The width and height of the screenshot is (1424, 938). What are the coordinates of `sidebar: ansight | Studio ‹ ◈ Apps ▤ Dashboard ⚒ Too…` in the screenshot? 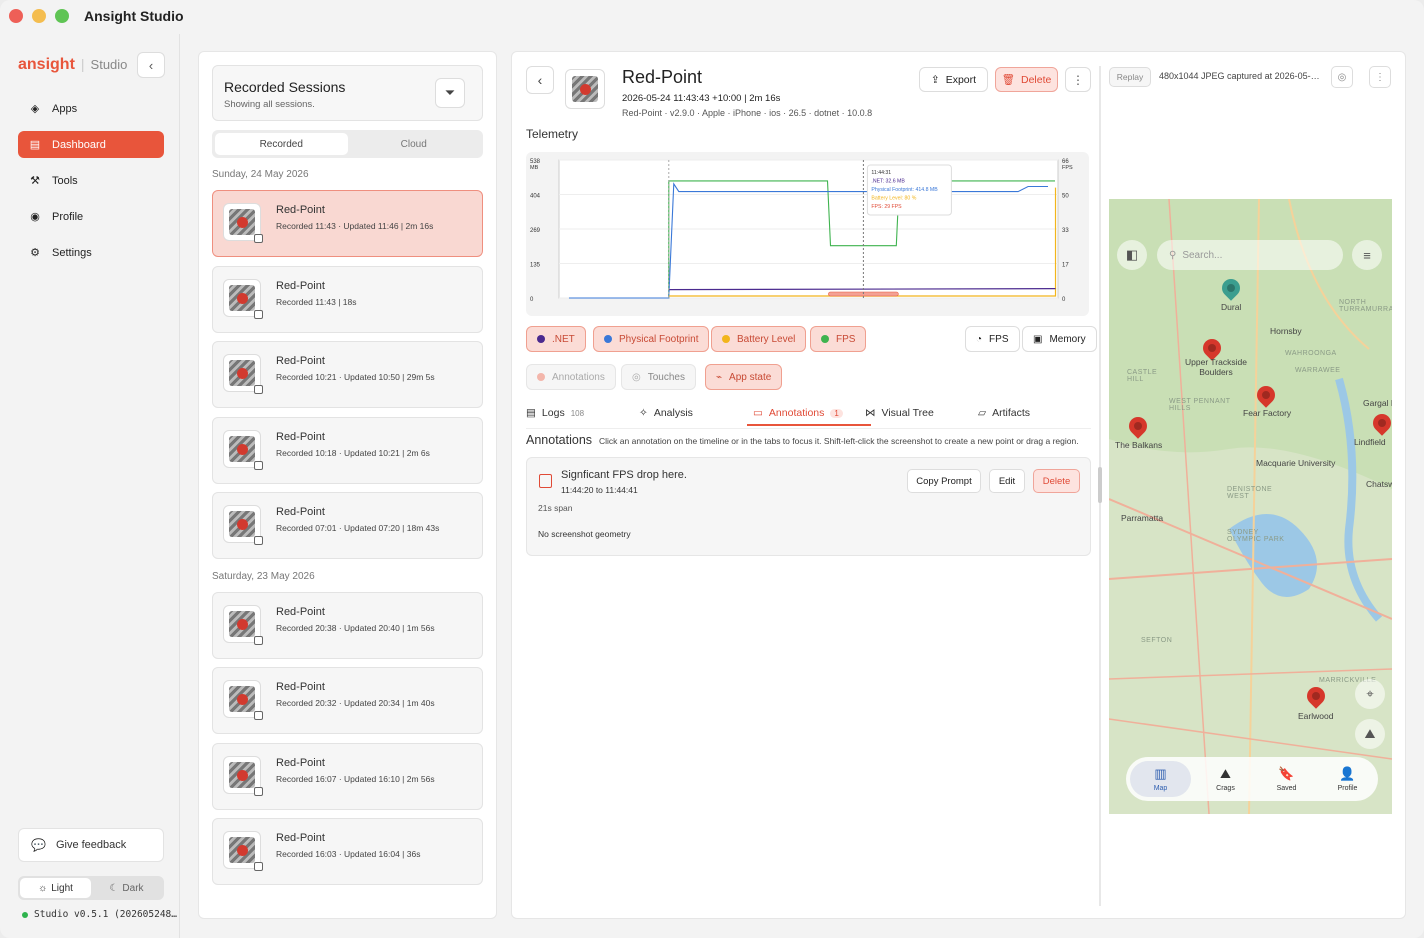 It's located at (90, 486).